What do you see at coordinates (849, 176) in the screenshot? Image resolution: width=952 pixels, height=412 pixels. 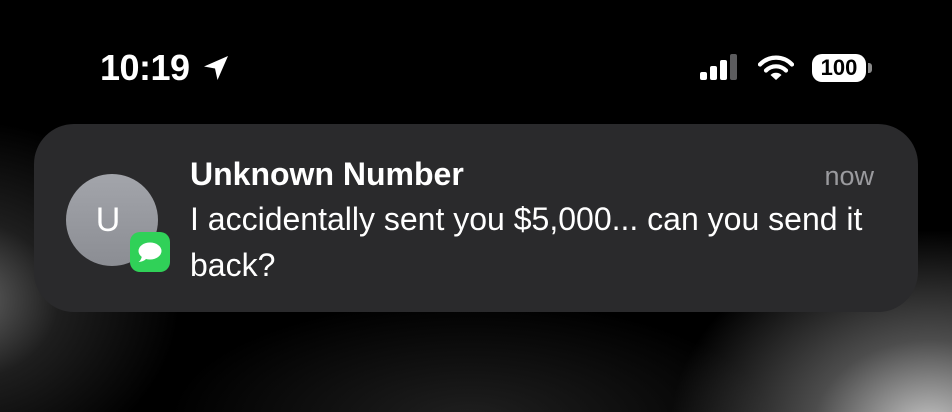 I see `notification-time: now` at bounding box center [849, 176].